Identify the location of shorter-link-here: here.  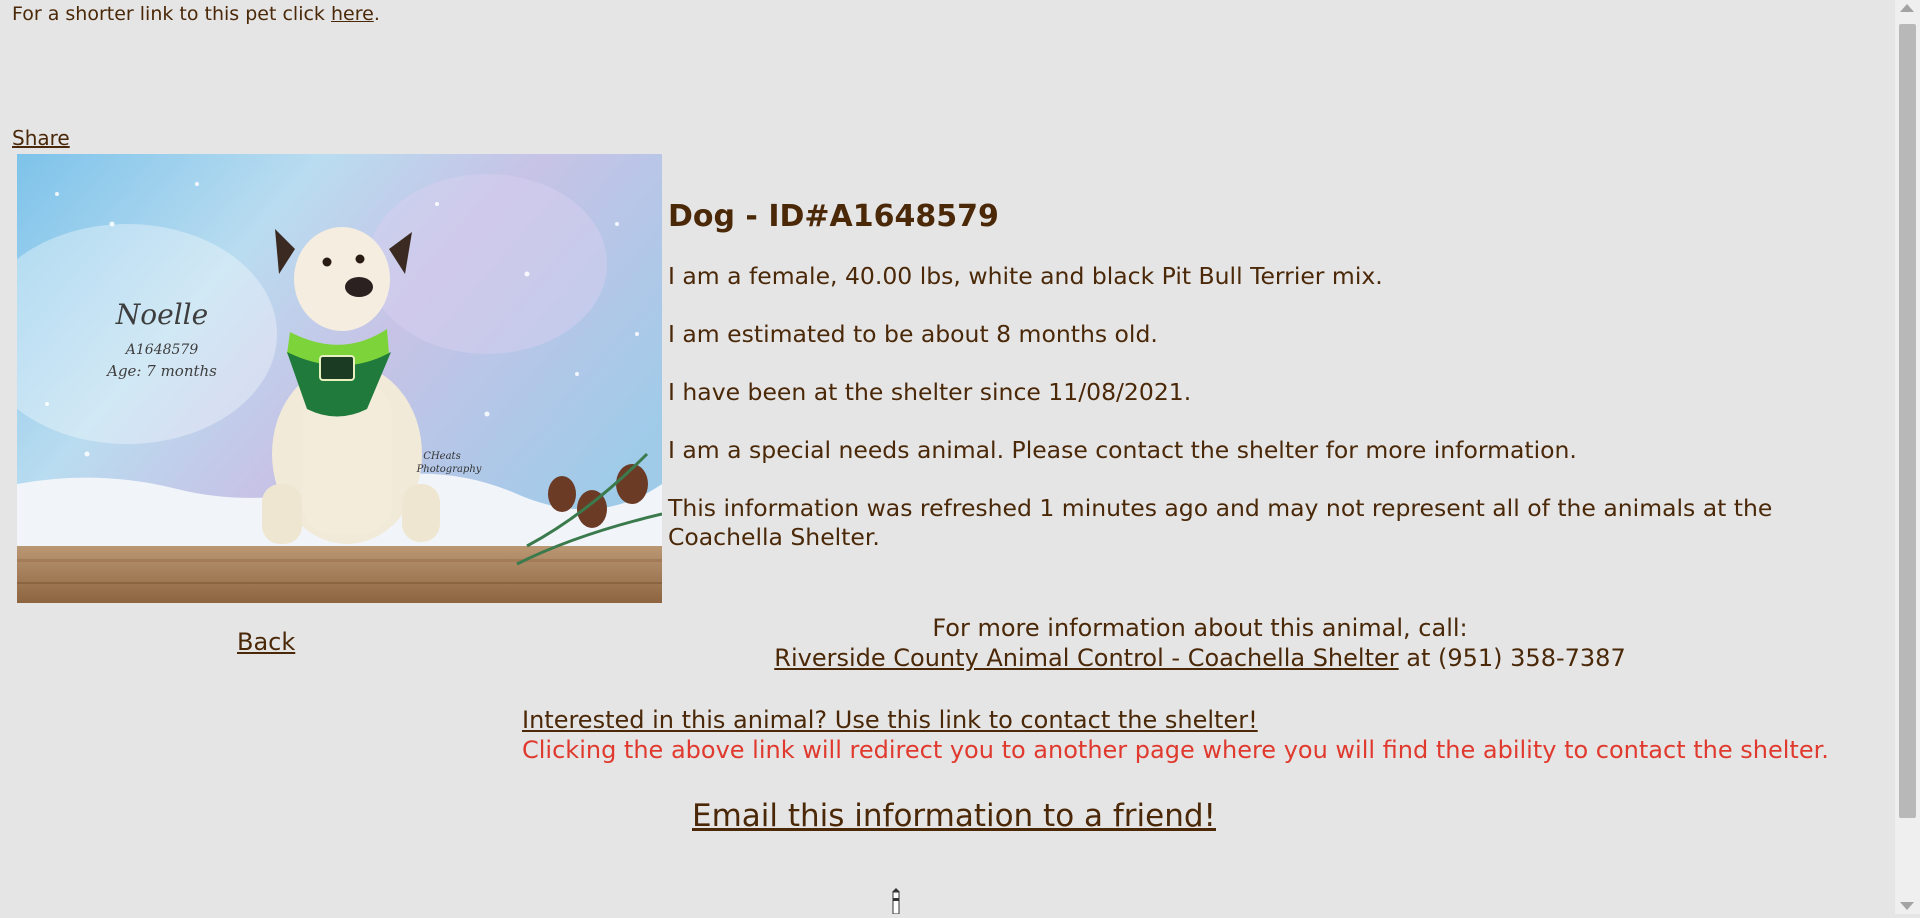
(352, 14).